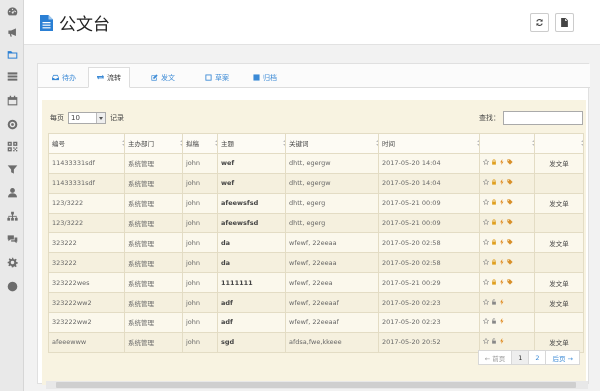  What do you see at coordinates (520, 357) in the screenshot?
I see `page-1-button: 1` at bounding box center [520, 357].